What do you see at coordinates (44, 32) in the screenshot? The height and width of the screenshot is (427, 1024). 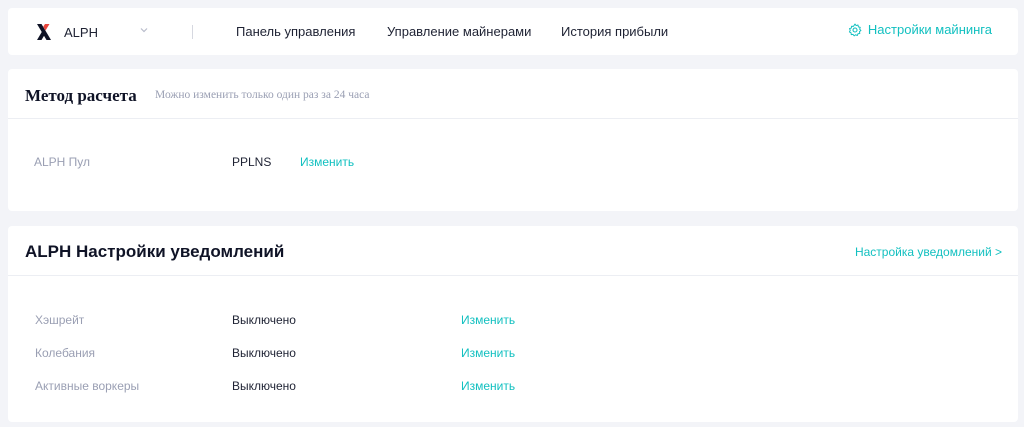 I see `alph-logo-icon` at bounding box center [44, 32].